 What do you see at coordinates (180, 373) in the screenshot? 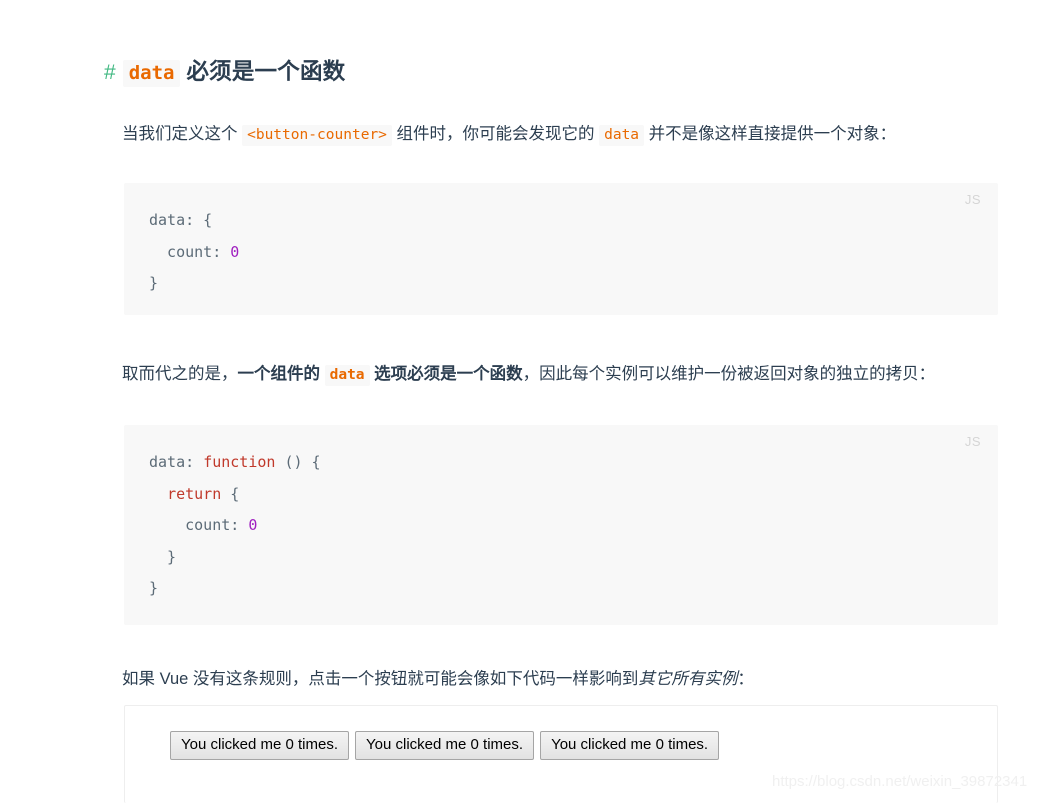
I see `paragraph-2-text-a: 取而代之的是，` at bounding box center [180, 373].